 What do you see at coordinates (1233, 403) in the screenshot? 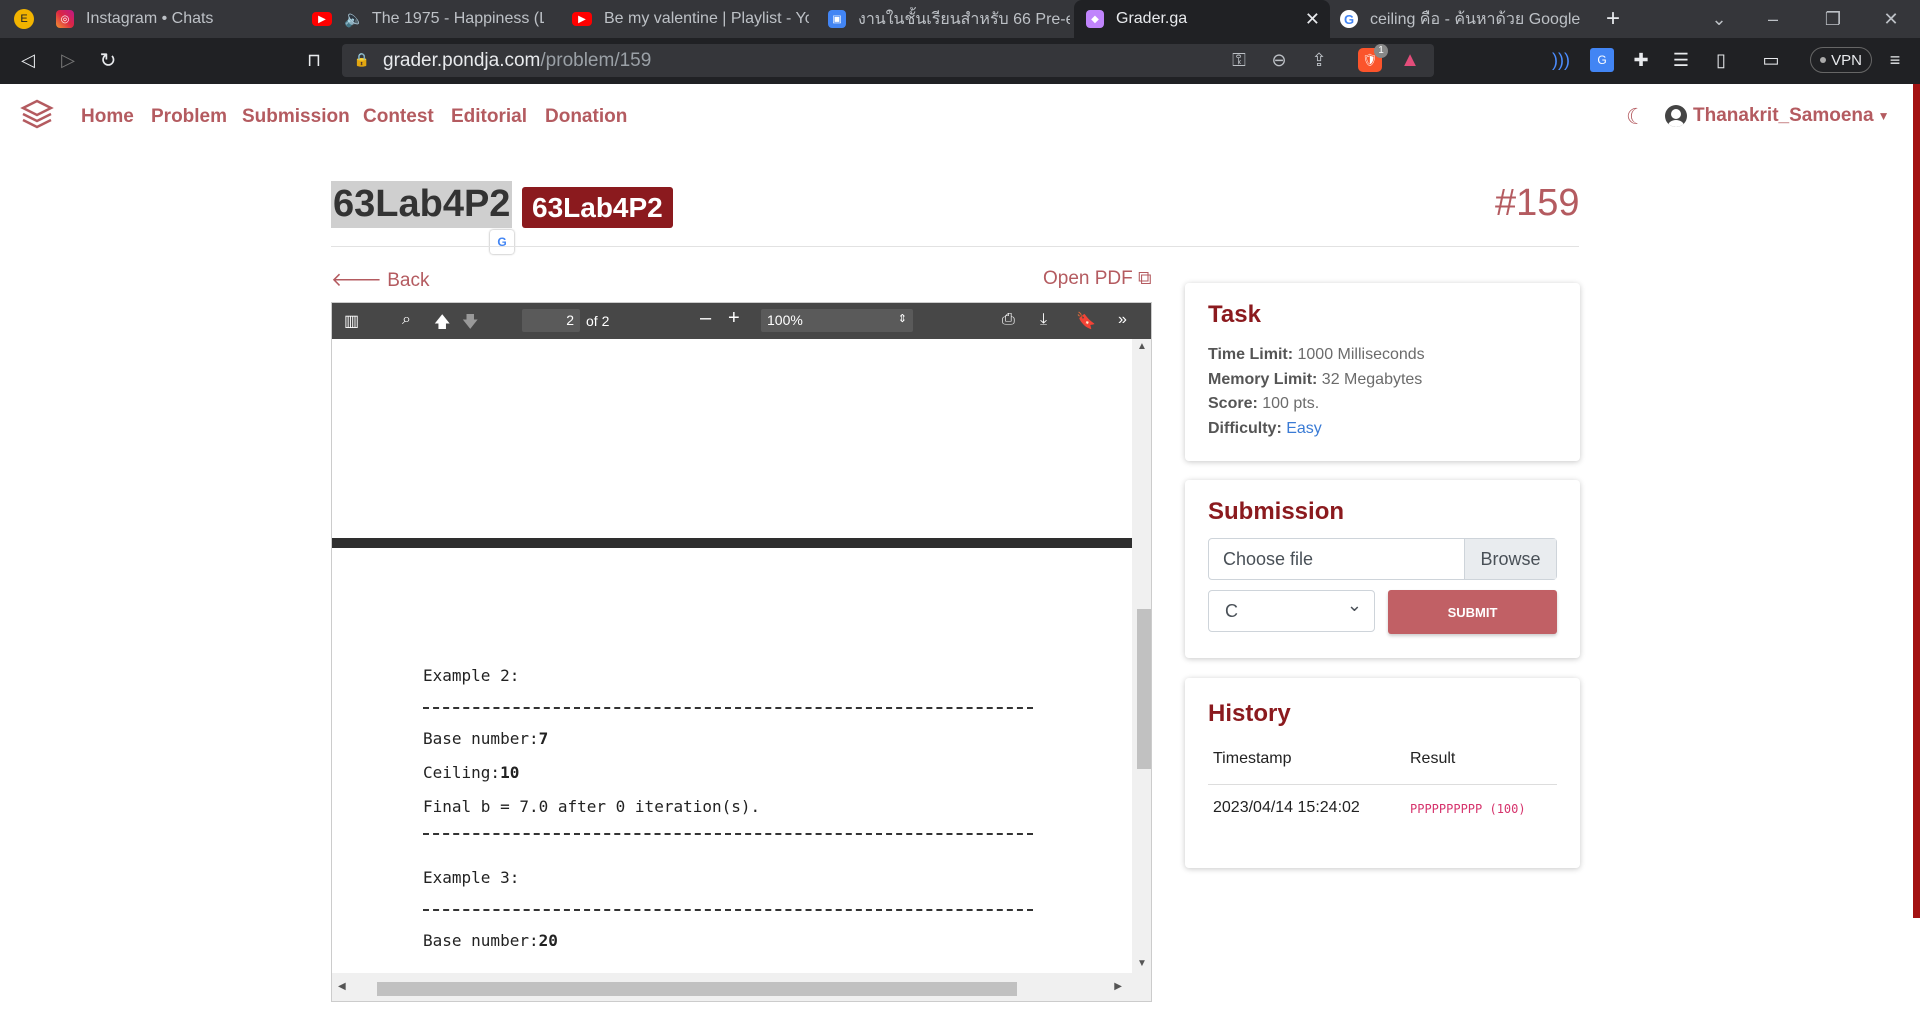
I see `score-label: Score:` at bounding box center [1233, 403].